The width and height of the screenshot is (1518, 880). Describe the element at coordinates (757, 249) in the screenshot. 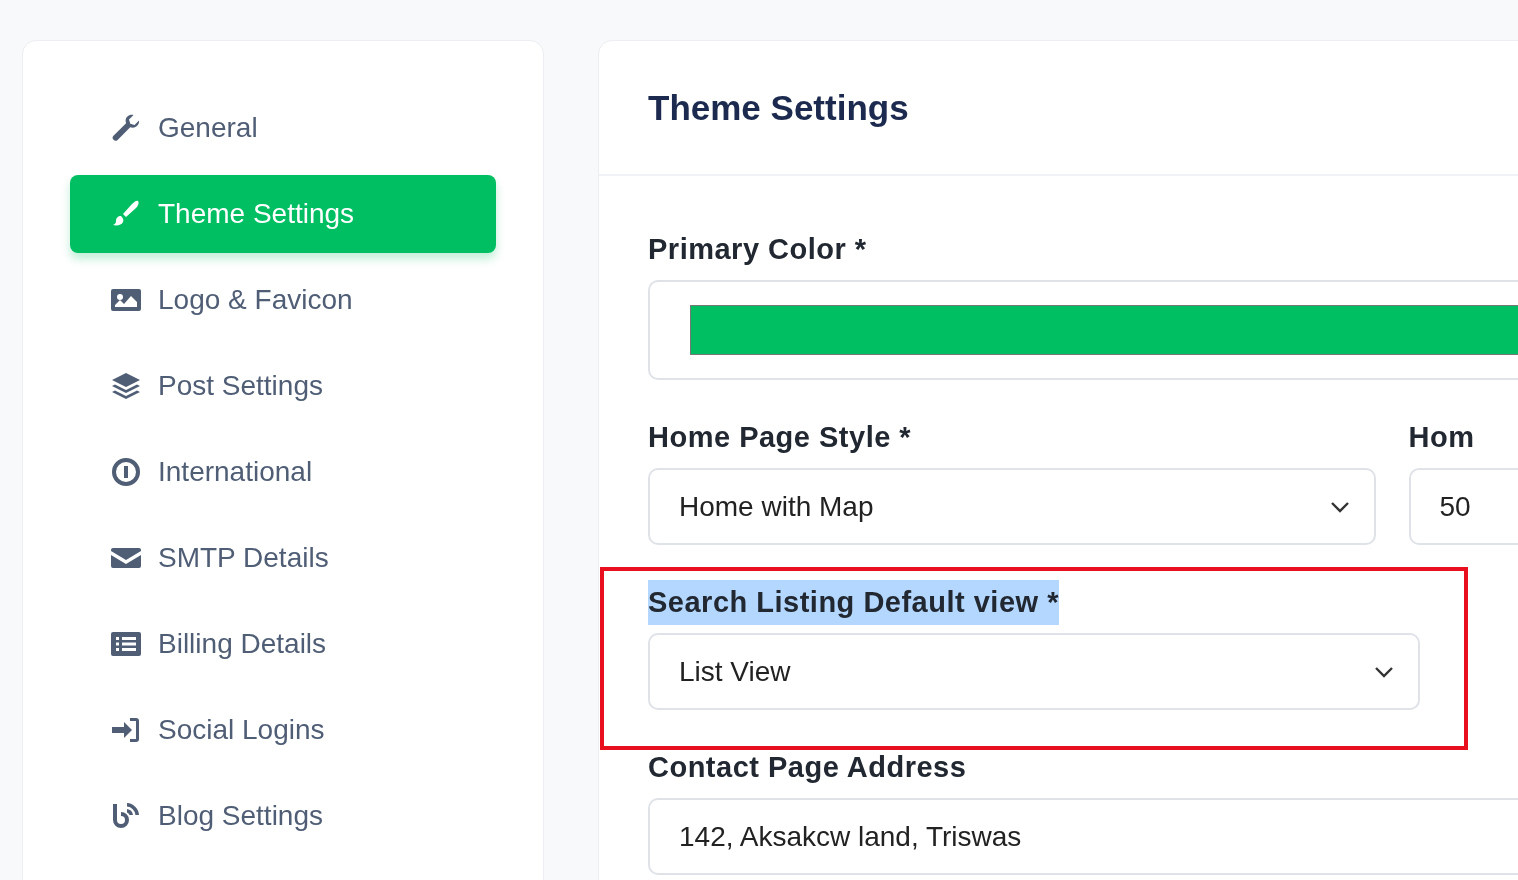

I see `field-label: Primary Color *` at that location.